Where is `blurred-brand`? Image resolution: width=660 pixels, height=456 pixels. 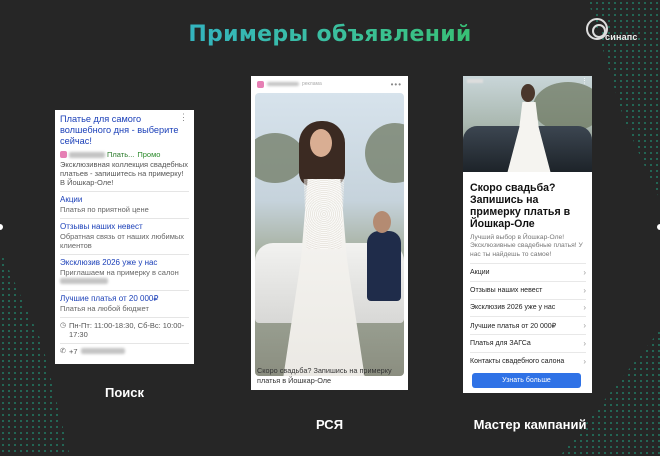 blurred-brand is located at coordinates (475, 81).